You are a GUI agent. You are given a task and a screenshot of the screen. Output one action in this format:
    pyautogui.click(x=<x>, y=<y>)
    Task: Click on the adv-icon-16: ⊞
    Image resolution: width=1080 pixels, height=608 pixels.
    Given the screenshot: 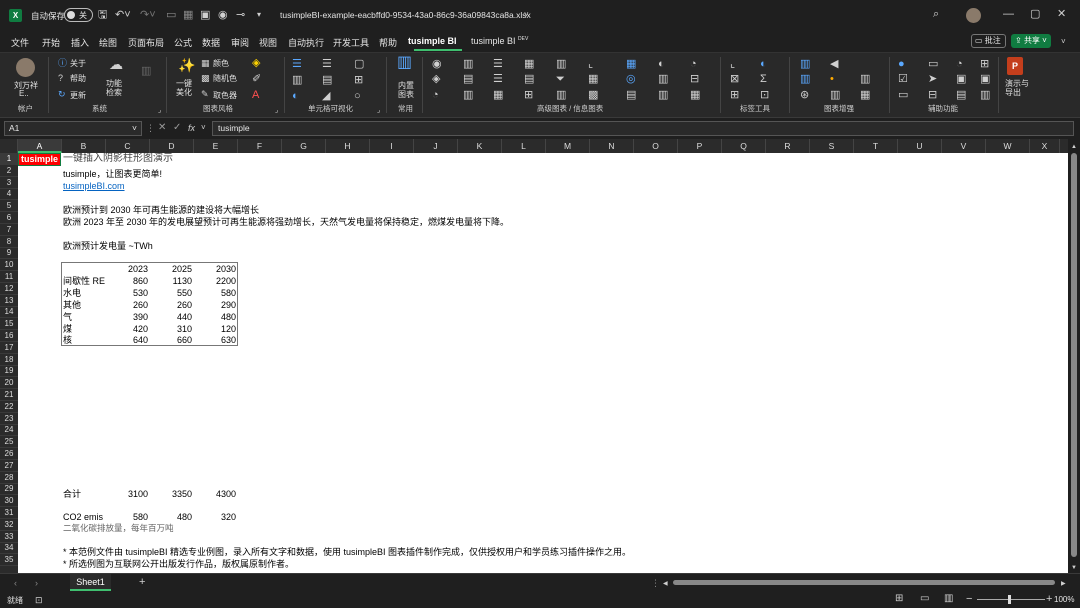 What is the action you would take?
    pyautogui.click(x=528, y=95)
    